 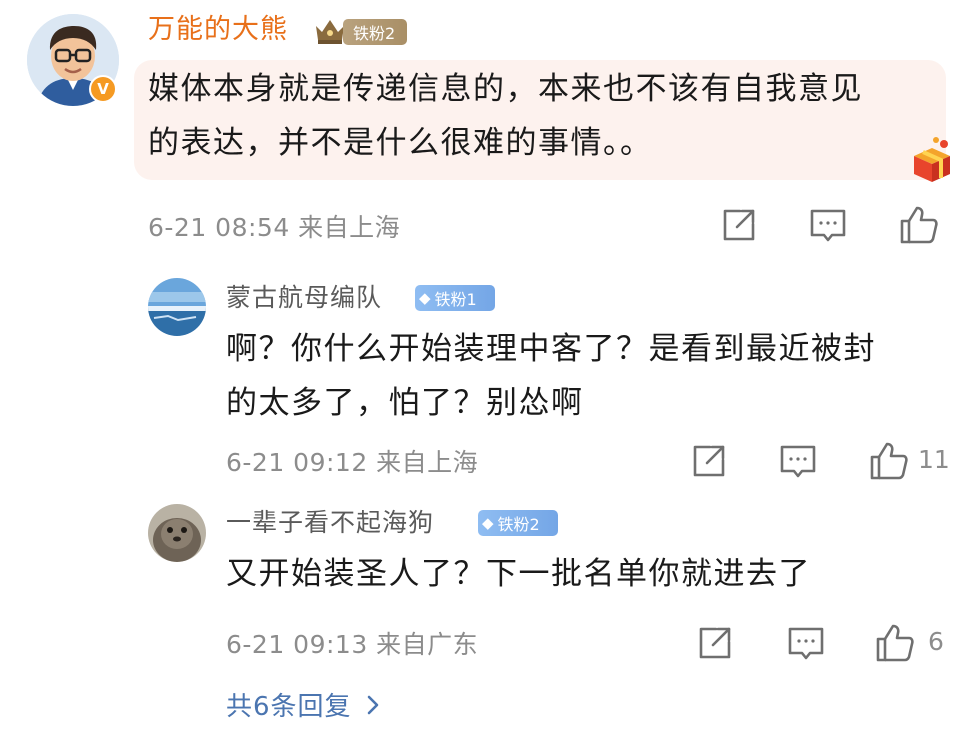 I want to click on verified-badge-icon: V, so click(x=103, y=89).